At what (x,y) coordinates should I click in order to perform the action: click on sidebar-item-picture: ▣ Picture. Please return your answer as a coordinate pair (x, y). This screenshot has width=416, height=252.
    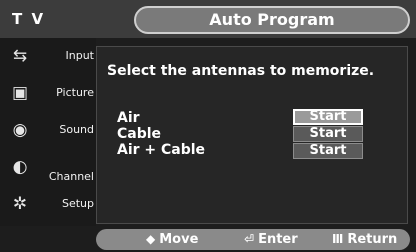
    Looking at the image, I should click on (48, 93).